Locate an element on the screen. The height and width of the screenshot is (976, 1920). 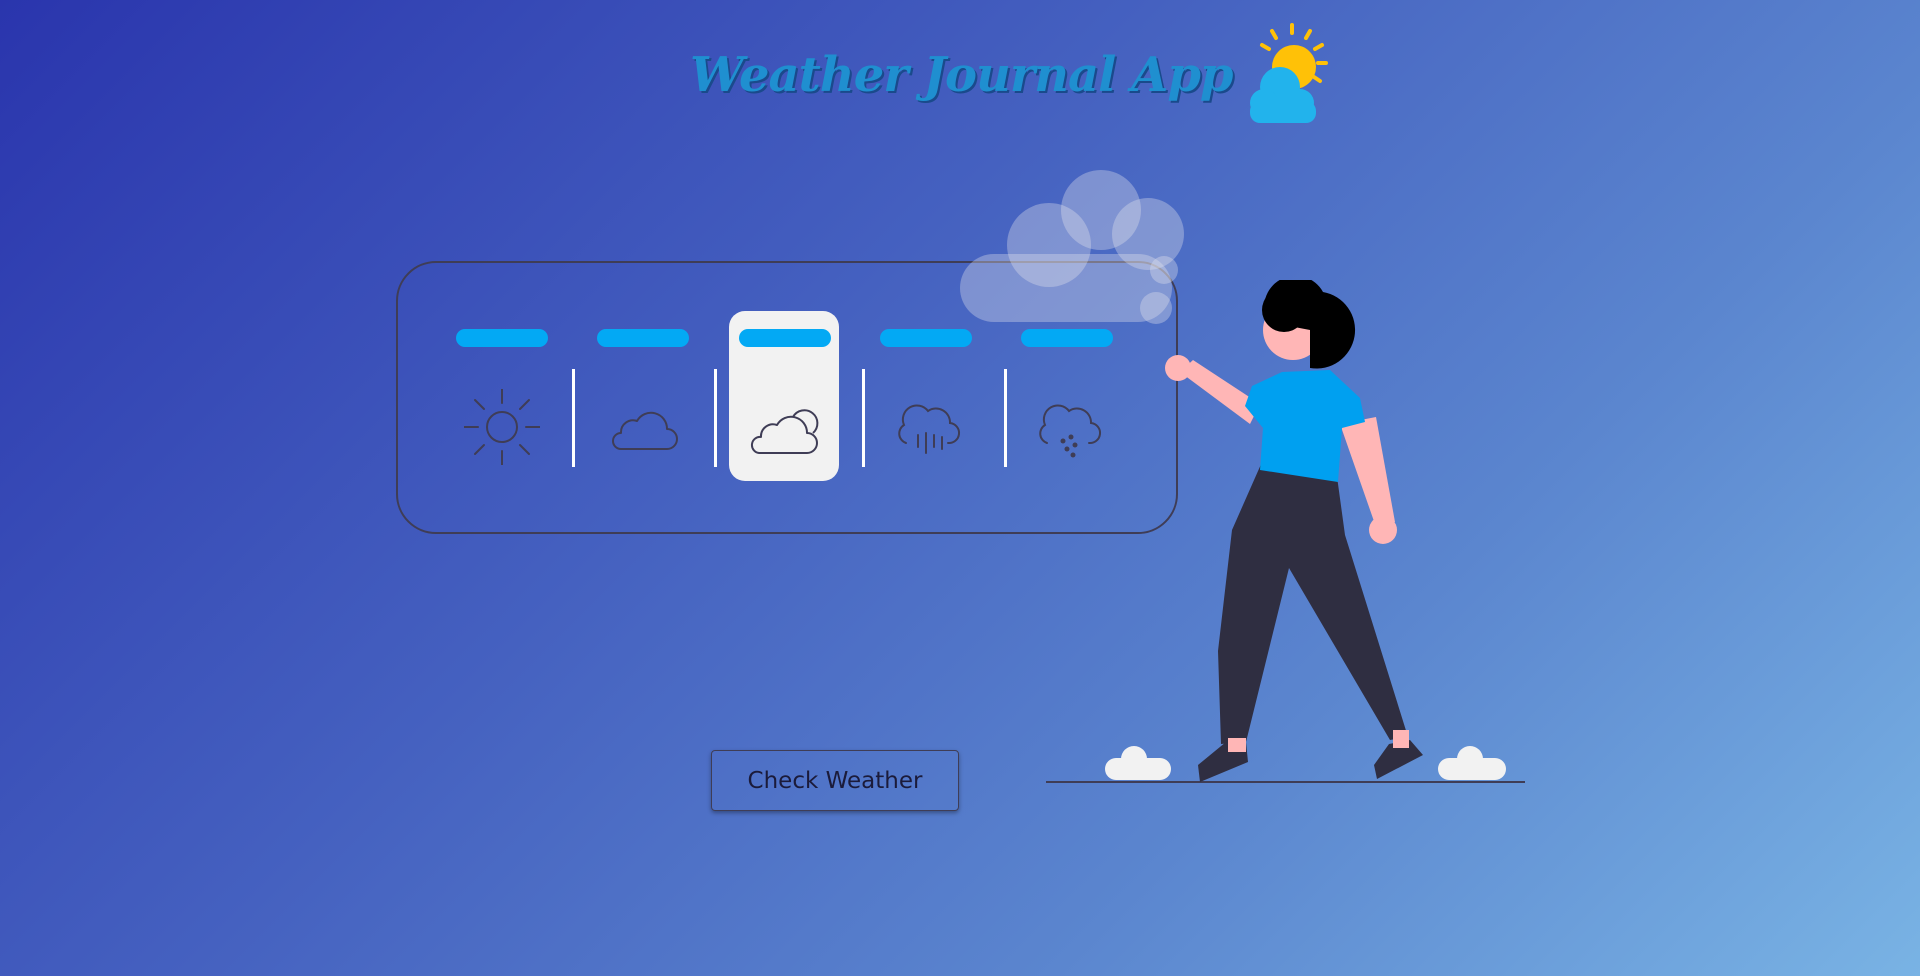
header: Weather Journal App is located at coordinates (1013, 75).